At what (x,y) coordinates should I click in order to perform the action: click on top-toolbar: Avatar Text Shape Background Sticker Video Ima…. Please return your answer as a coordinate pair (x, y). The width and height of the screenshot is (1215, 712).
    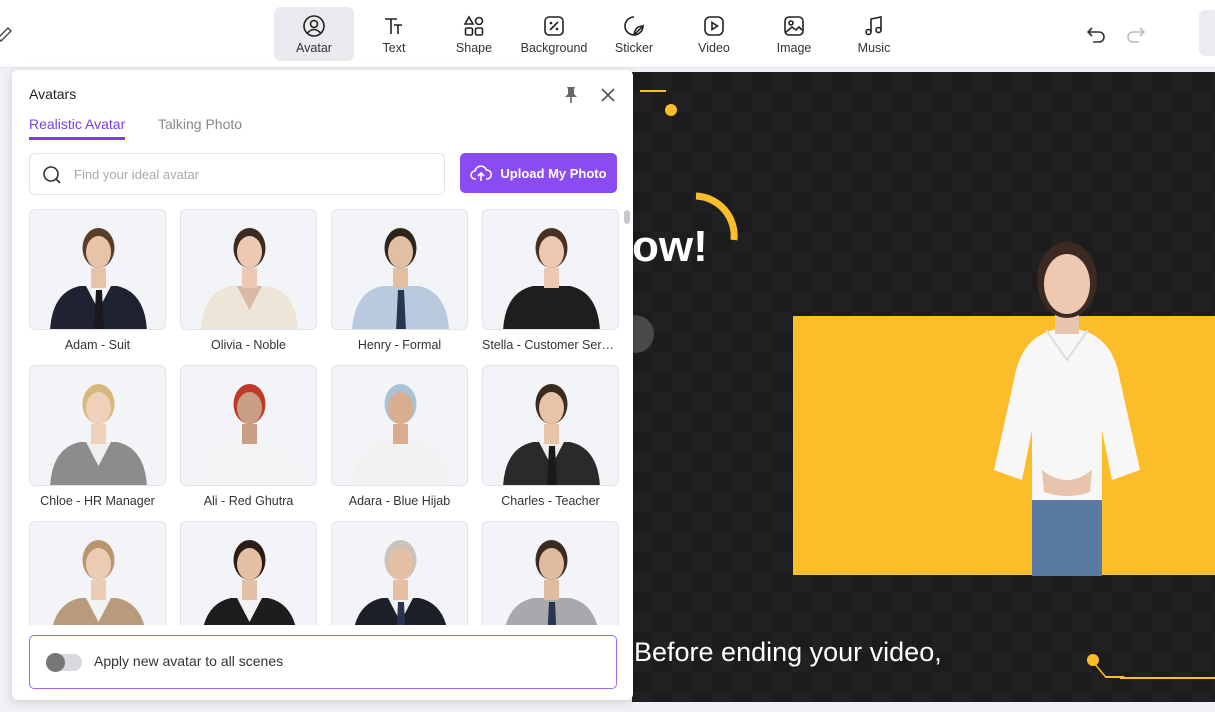
    Looking at the image, I should click on (607, 34).